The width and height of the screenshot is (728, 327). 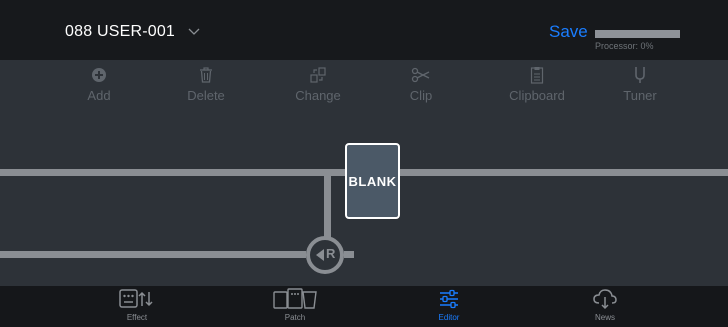 What do you see at coordinates (604, 317) in the screenshot?
I see `tab-news-label: News` at bounding box center [604, 317].